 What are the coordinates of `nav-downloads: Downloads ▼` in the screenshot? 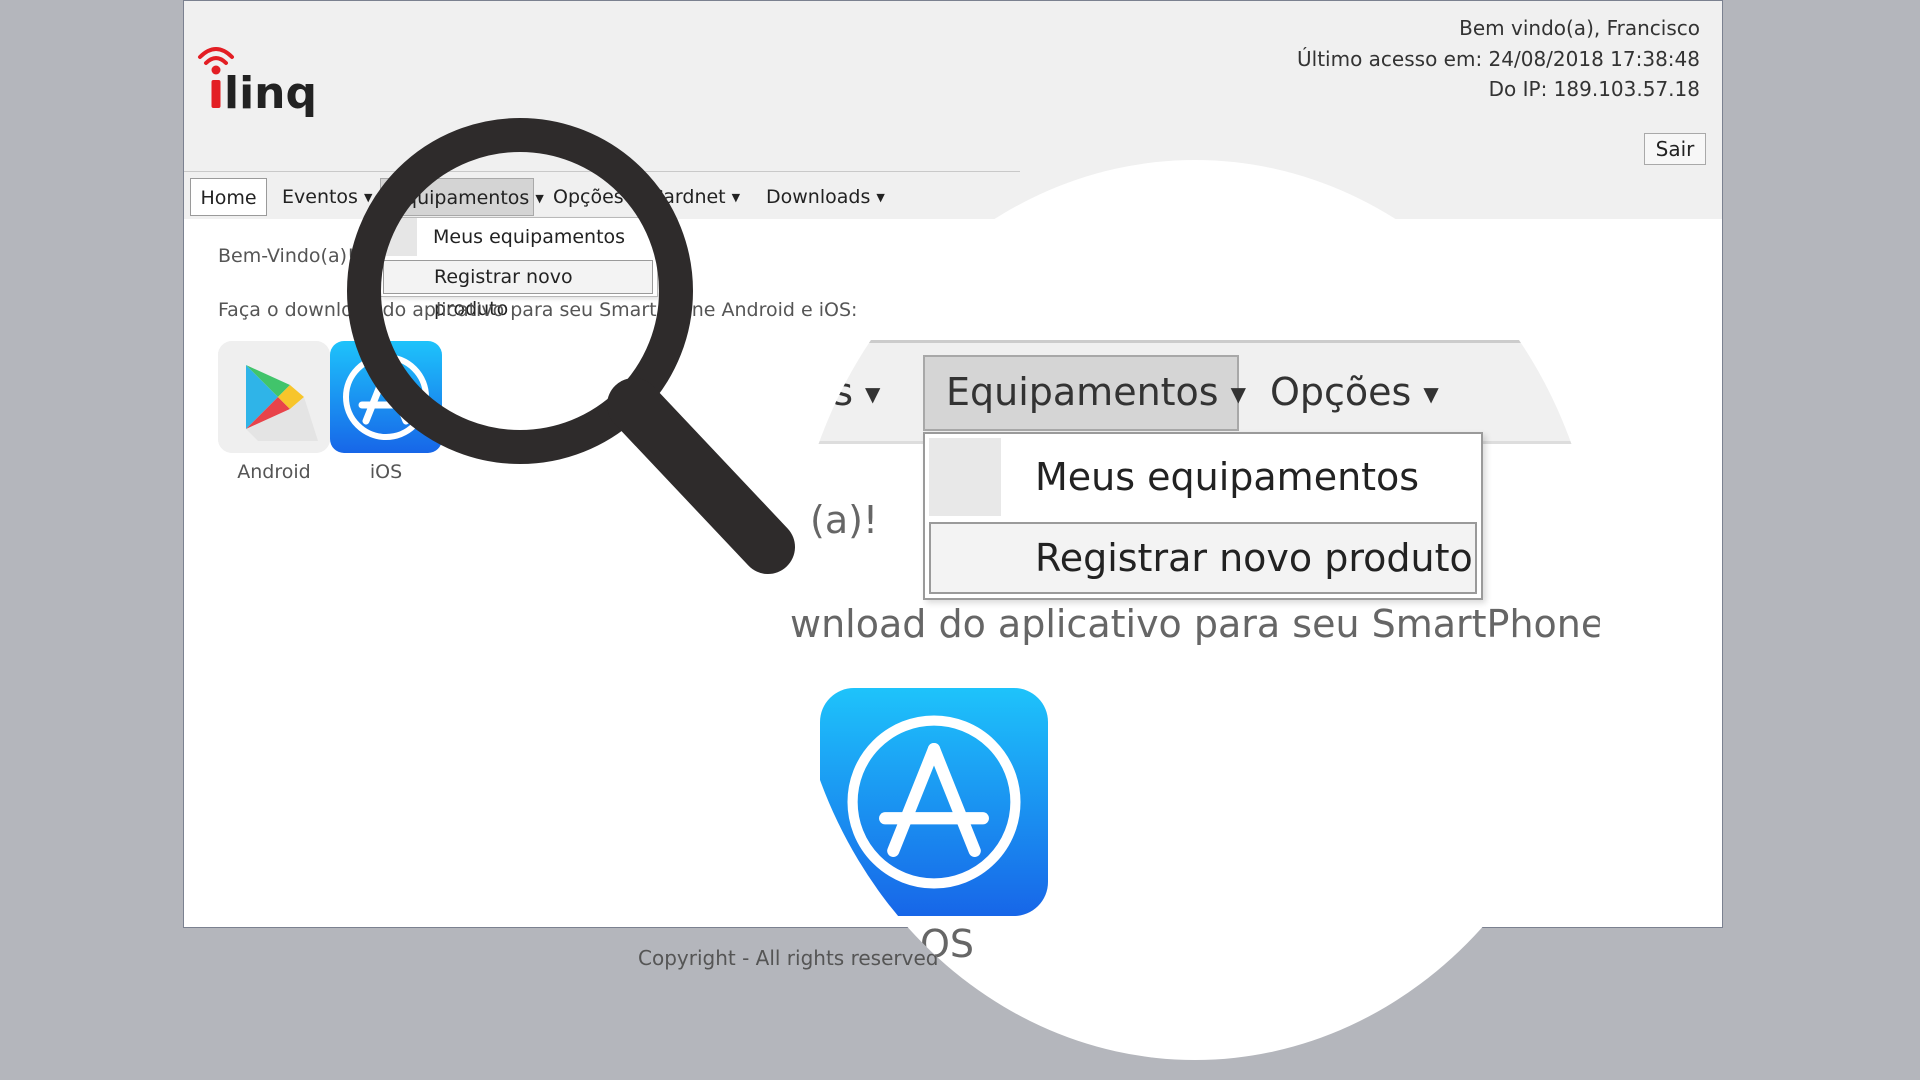 It's located at (825, 197).